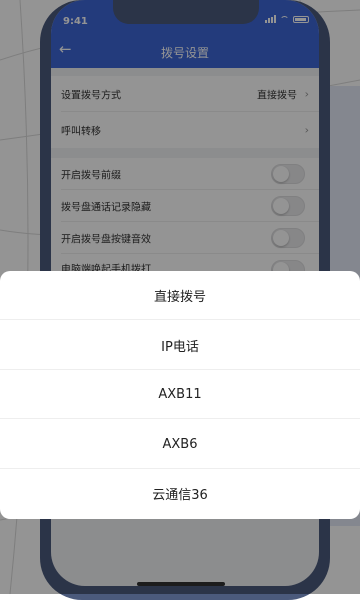 This screenshot has height=600, width=360. Describe the element at coordinates (180, 493) in the screenshot. I see `option-cloud-comm-36: 云通信36` at that location.